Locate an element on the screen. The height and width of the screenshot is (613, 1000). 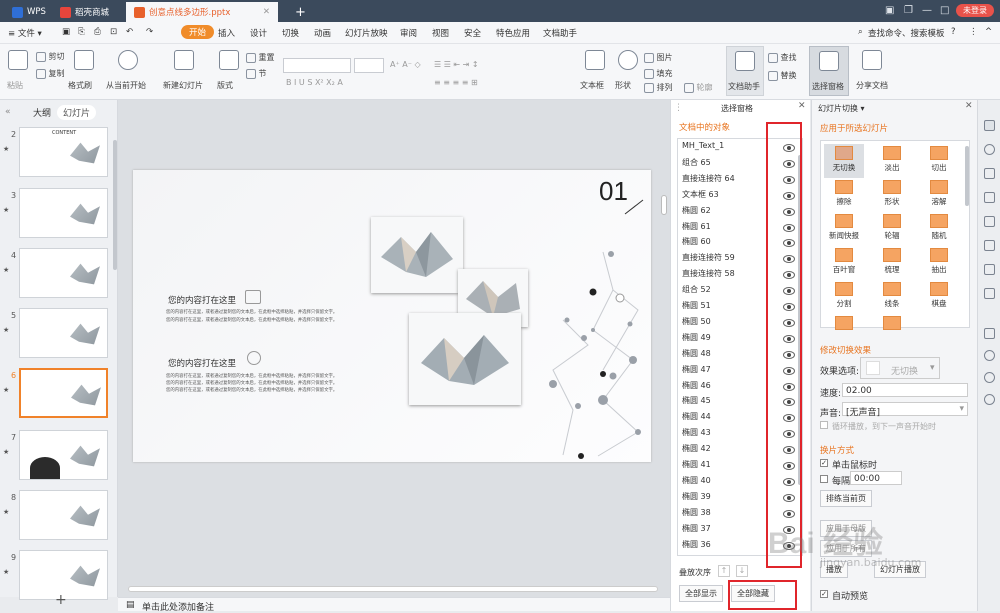
gallery-scrollbar is located at coordinates (967, 176).